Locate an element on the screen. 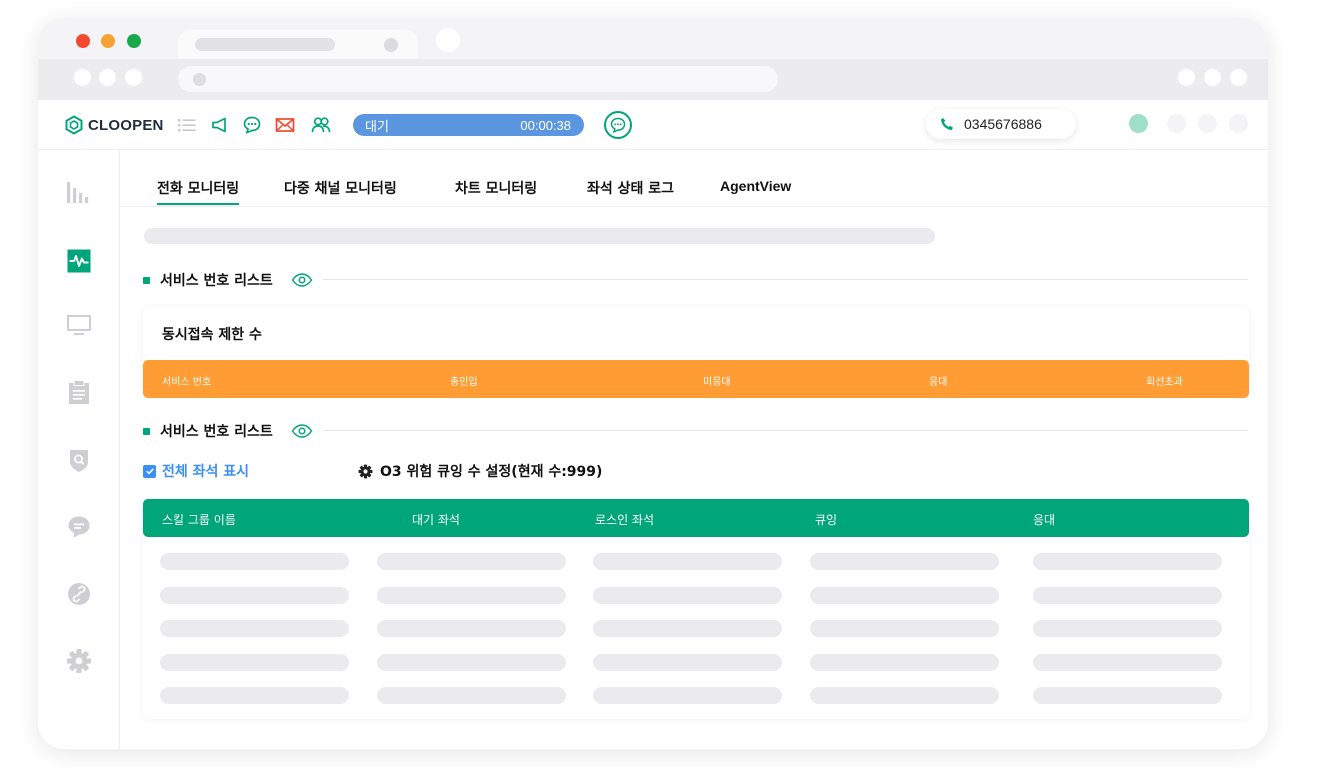 The height and width of the screenshot is (782, 1317). clipboard-icon is located at coordinates (79, 392).